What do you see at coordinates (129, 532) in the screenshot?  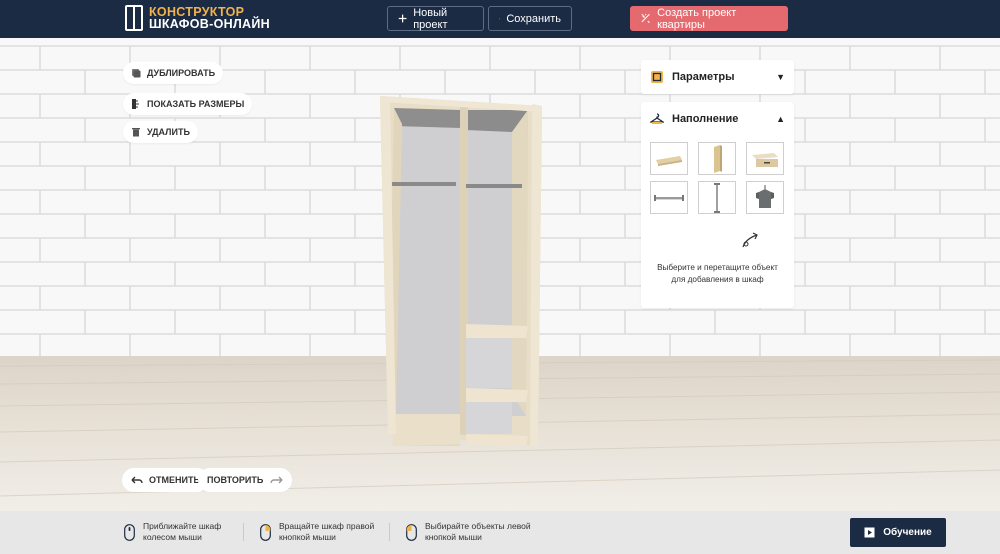 I see `mouse-wheel-icon` at bounding box center [129, 532].